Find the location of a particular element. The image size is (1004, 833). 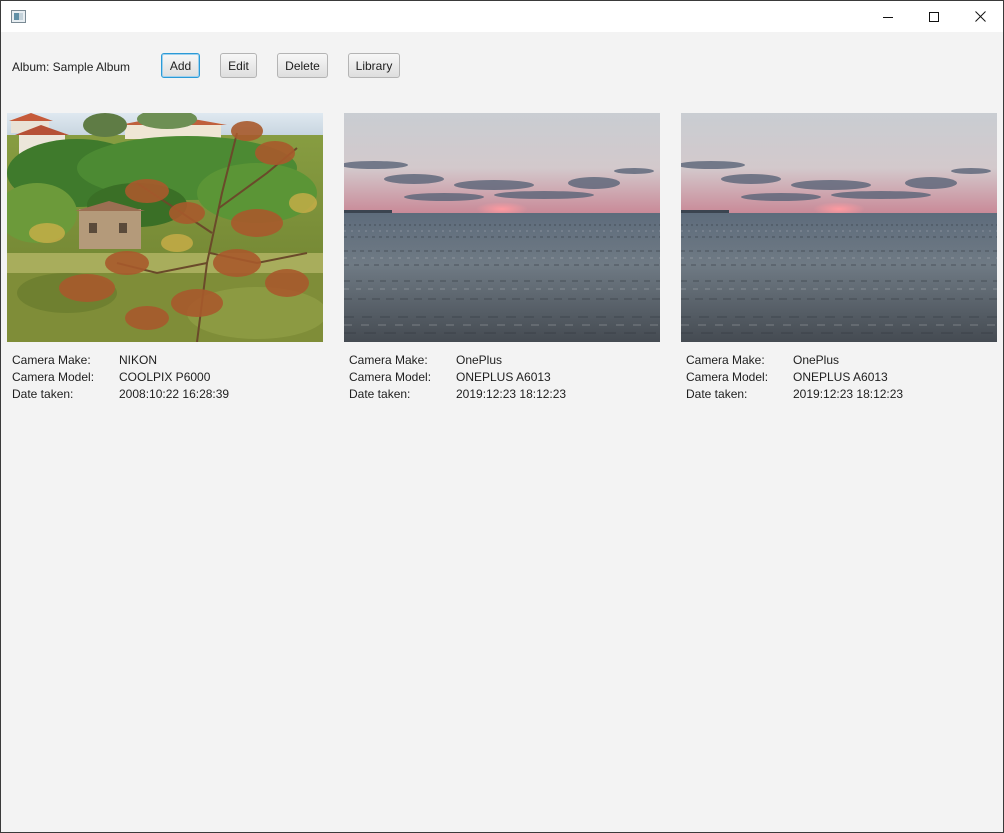

photo-thumbnail-village is located at coordinates (165, 227).